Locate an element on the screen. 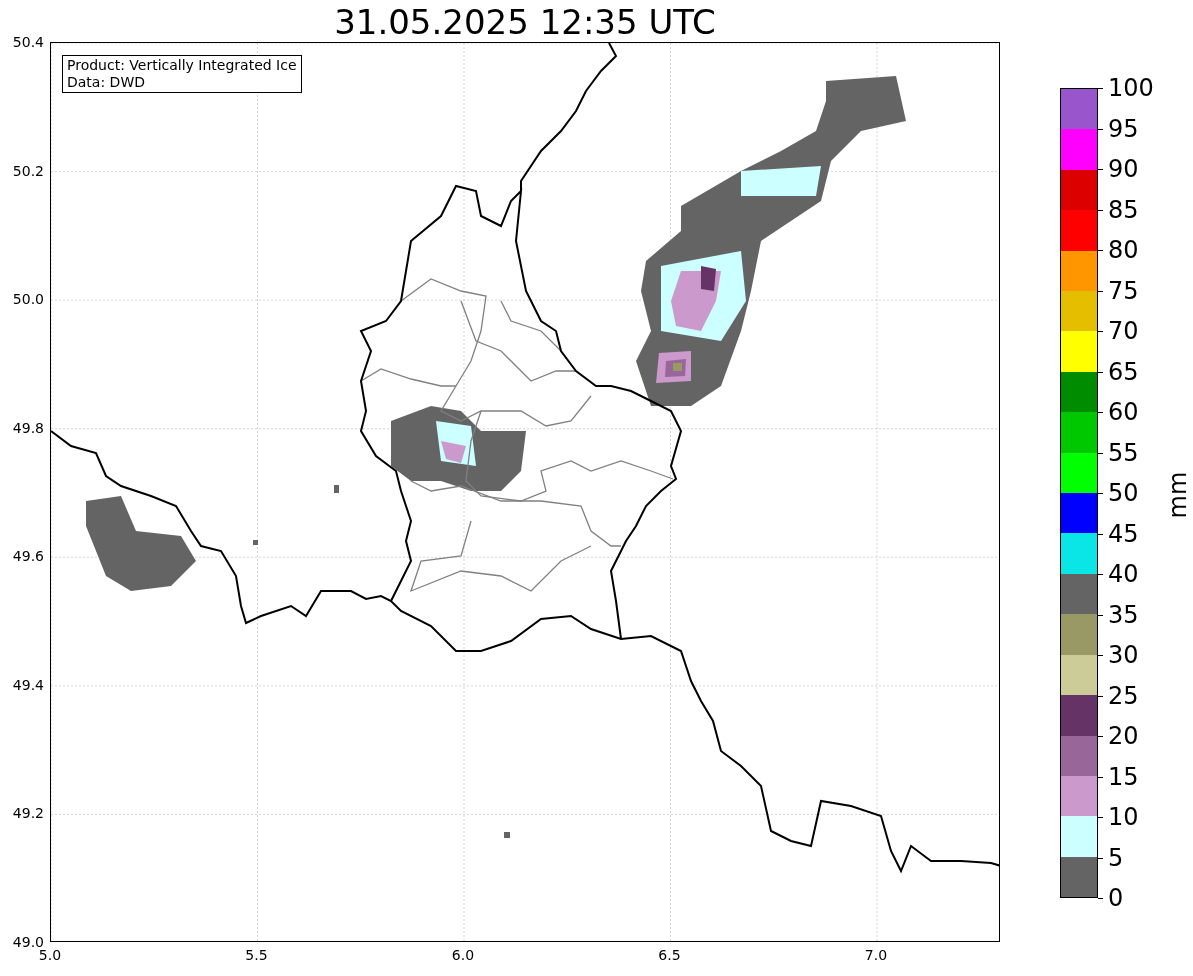  x-tick-label: 5.0 is located at coordinates (50, 955).